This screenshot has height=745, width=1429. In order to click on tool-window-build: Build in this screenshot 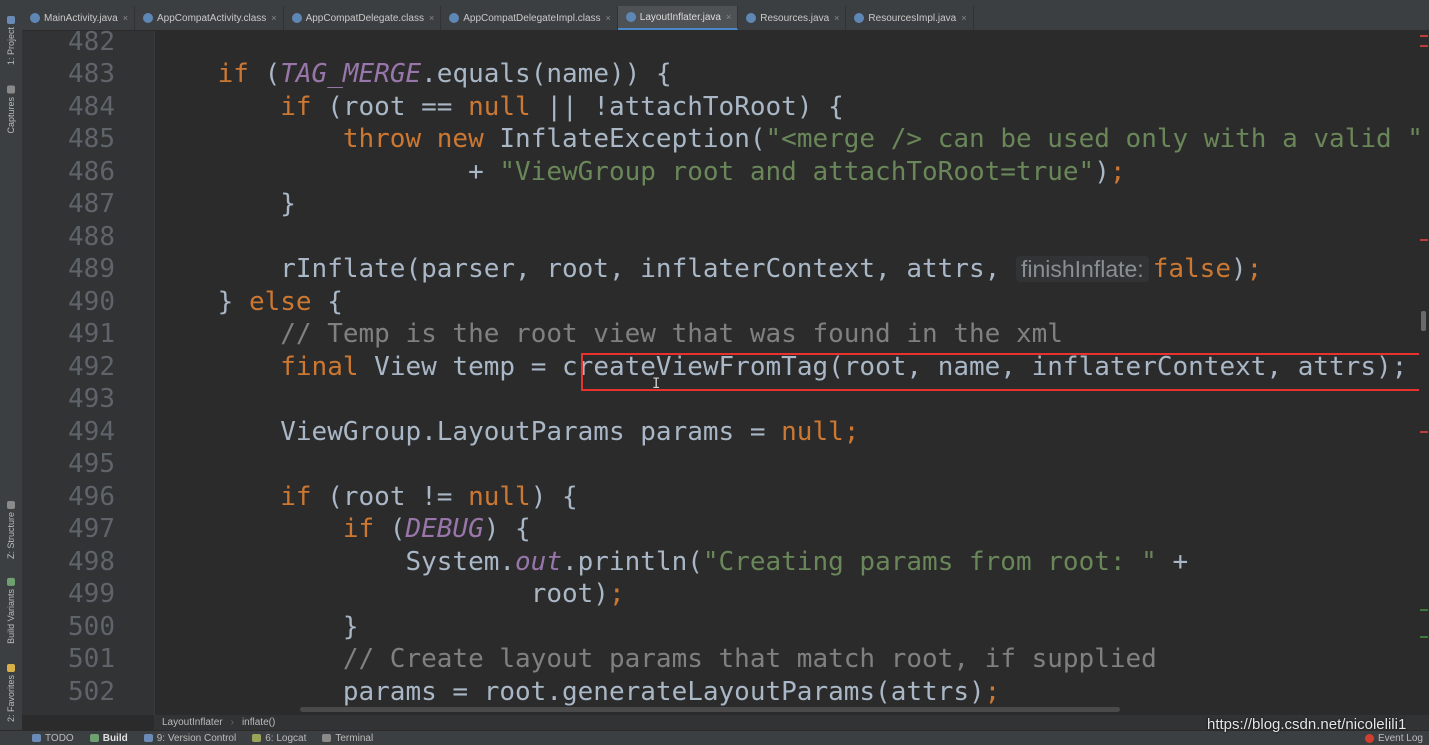, I will do `click(109, 738)`.